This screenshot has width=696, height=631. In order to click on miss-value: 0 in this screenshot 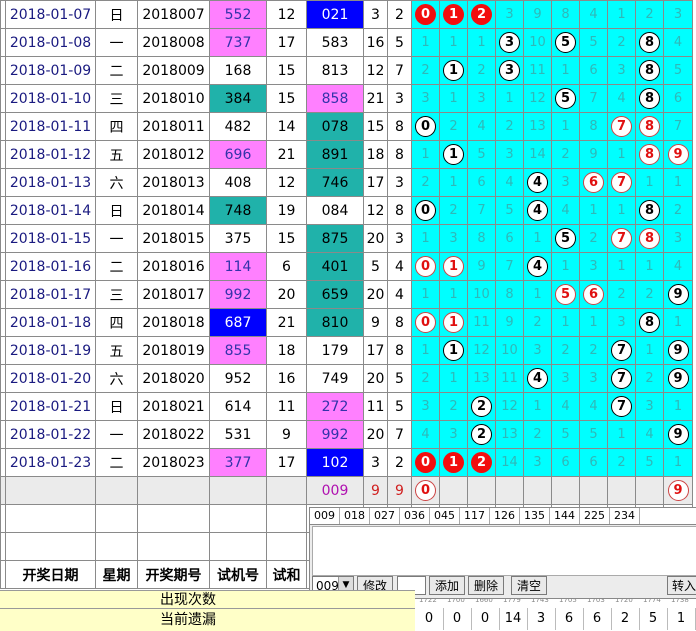, I will do `click(429, 619)`.